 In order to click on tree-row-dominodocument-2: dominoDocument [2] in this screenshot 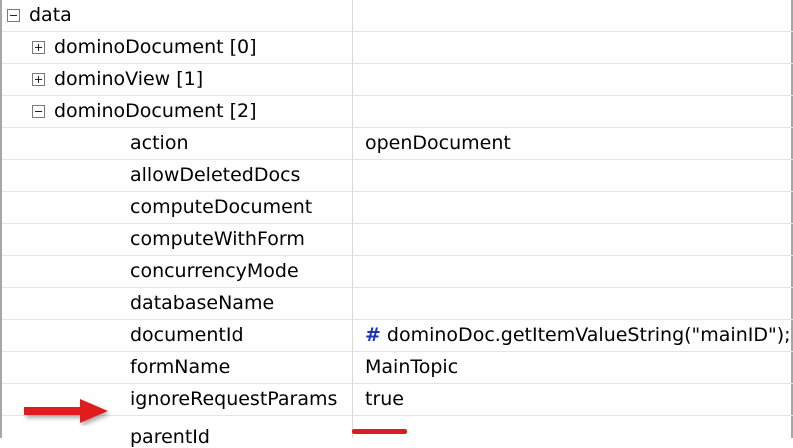, I will do `click(397, 112)`.